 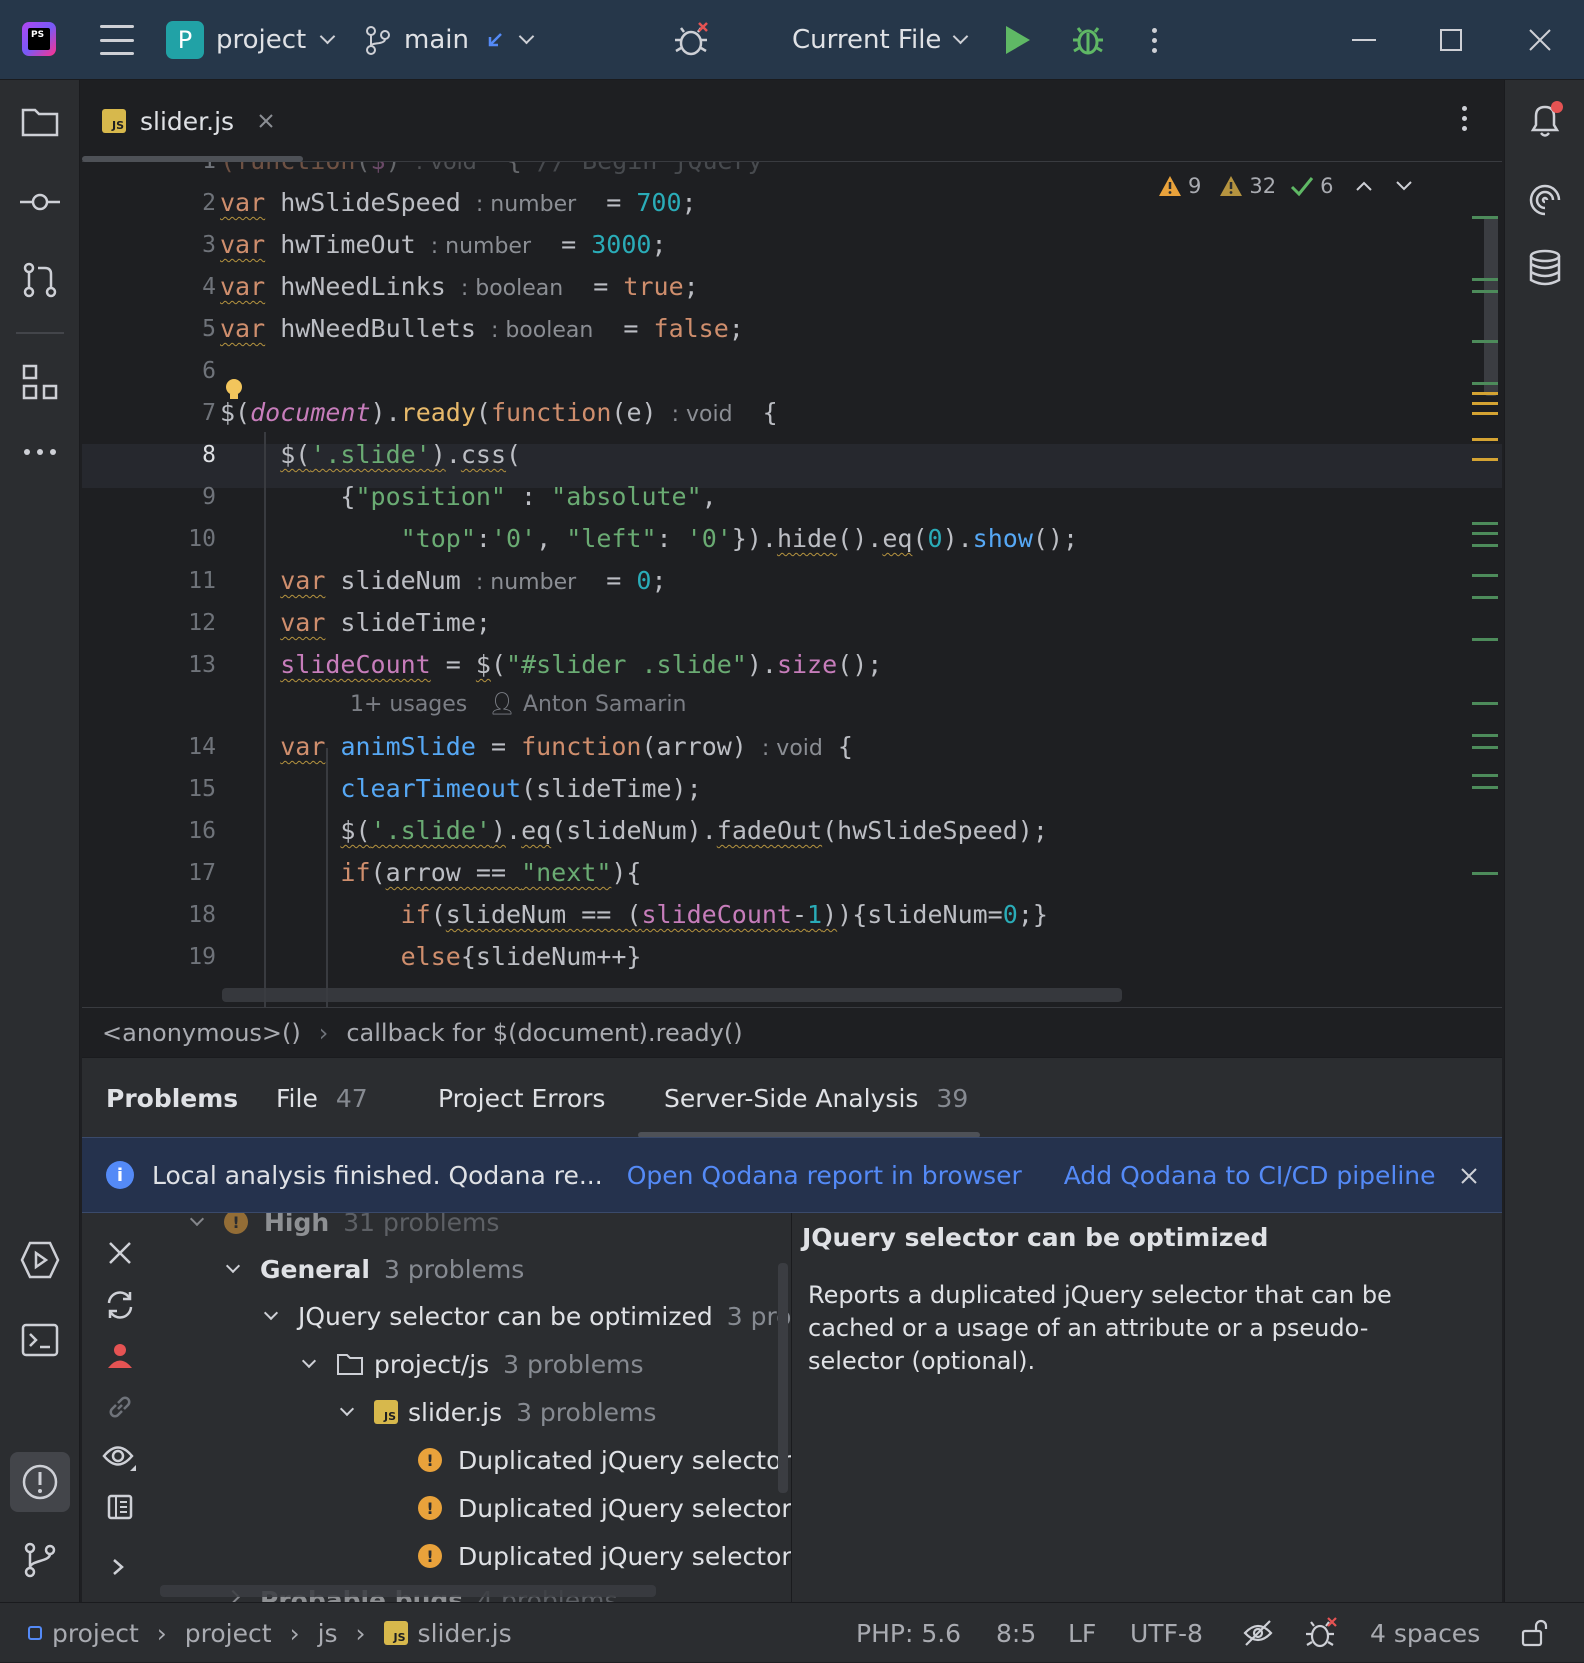 I want to click on phpstorm-logo-icon: PS, so click(x=39, y=39).